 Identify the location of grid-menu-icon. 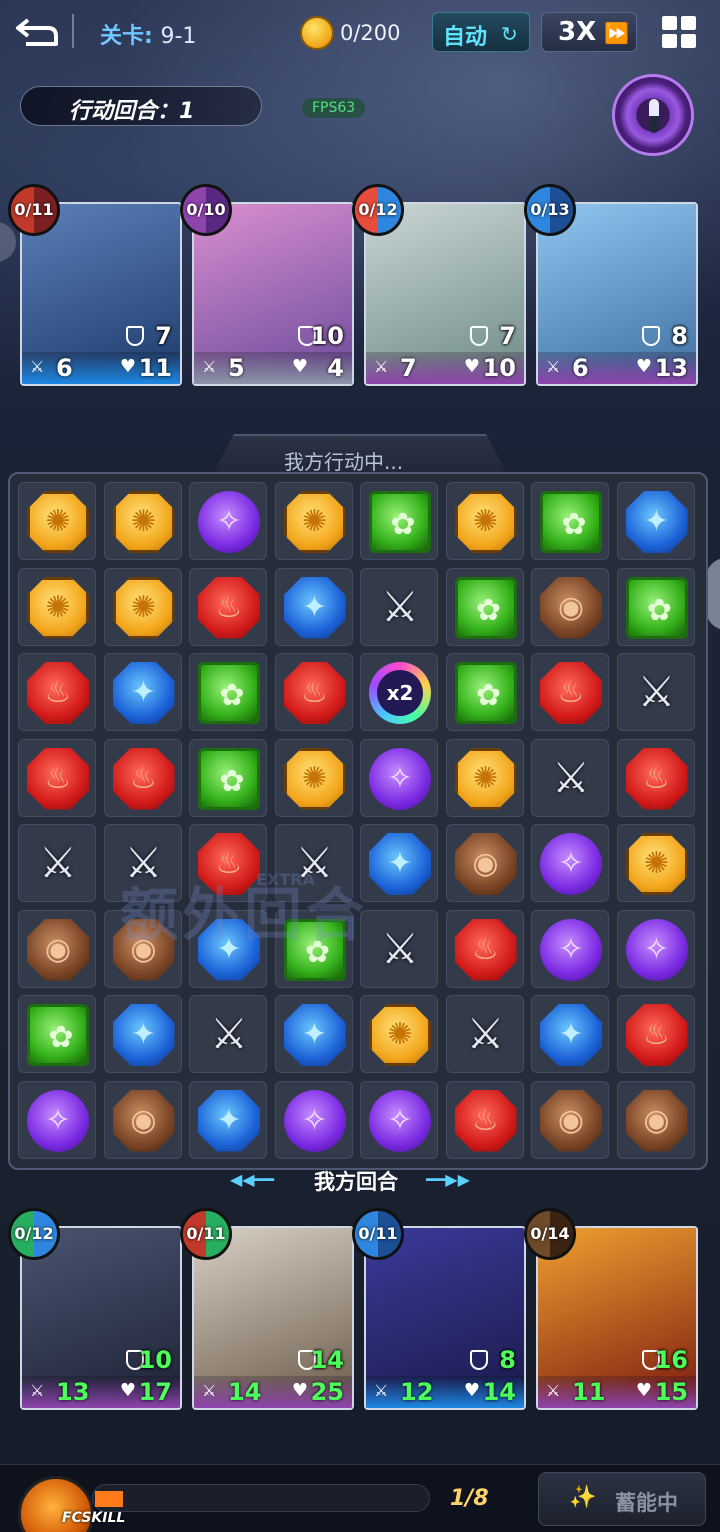
(680, 32).